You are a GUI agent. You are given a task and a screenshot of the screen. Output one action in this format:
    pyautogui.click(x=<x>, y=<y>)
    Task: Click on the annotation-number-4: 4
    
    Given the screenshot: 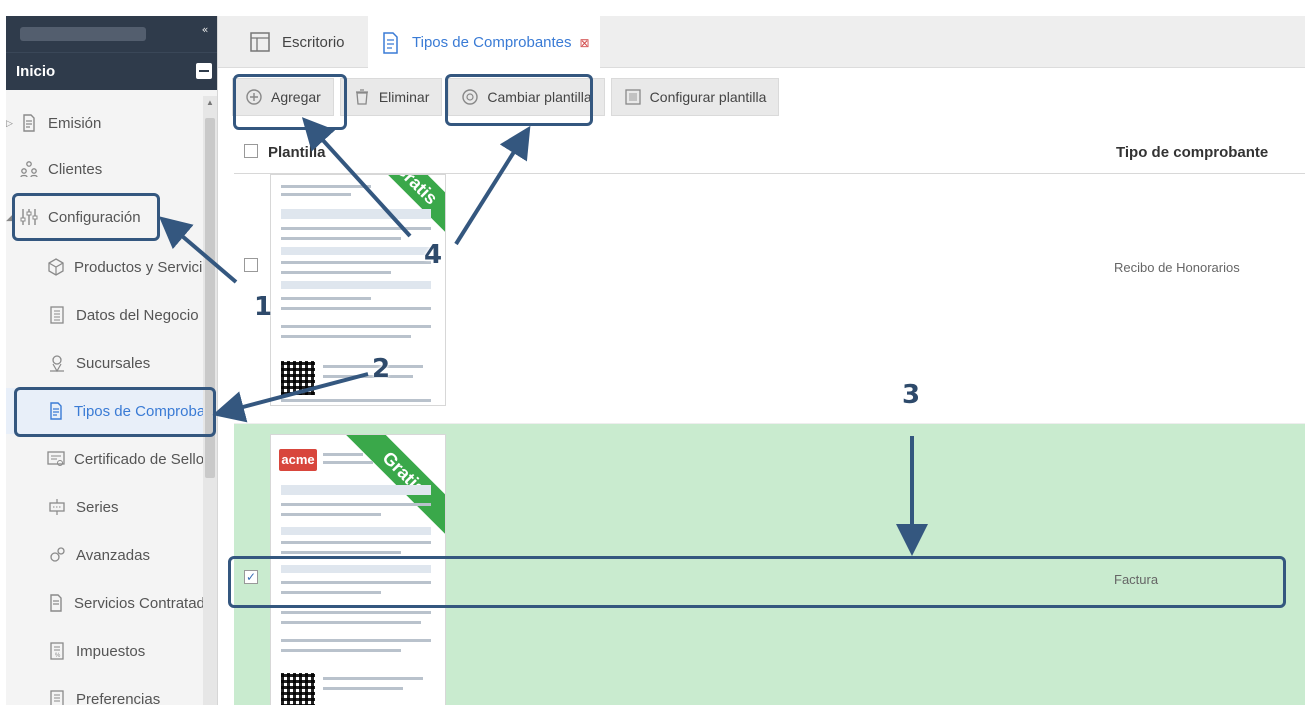 What is the action you would take?
    pyautogui.click(x=433, y=255)
    